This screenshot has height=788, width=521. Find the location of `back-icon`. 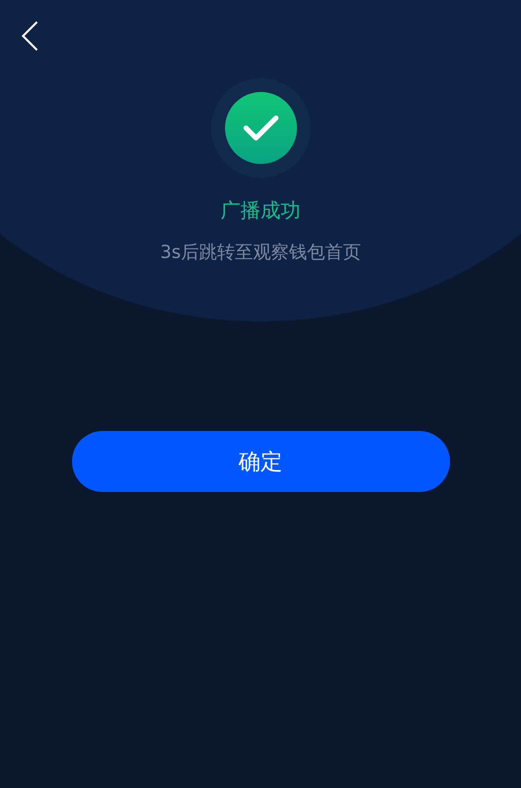

back-icon is located at coordinates (30, 36).